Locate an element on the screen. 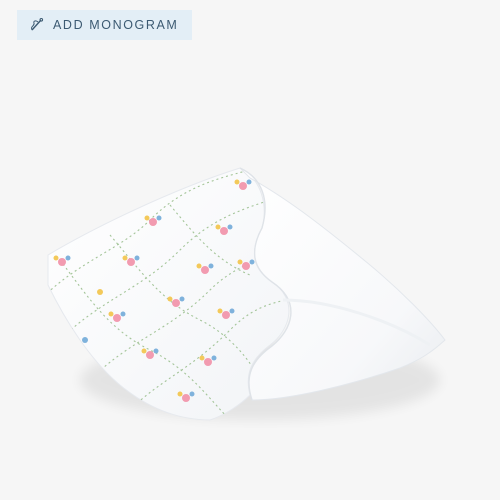 Image resolution: width=500 pixels, height=500 pixels. add-monogram-button: ADD MONOGRAM is located at coordinates (105, 25).